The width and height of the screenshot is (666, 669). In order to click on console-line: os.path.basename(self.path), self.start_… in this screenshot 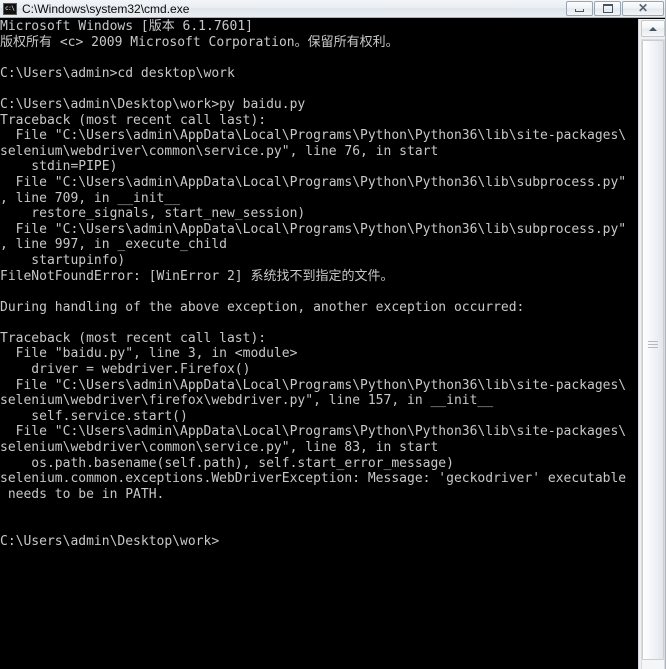, I will do `click(227, 463)`.